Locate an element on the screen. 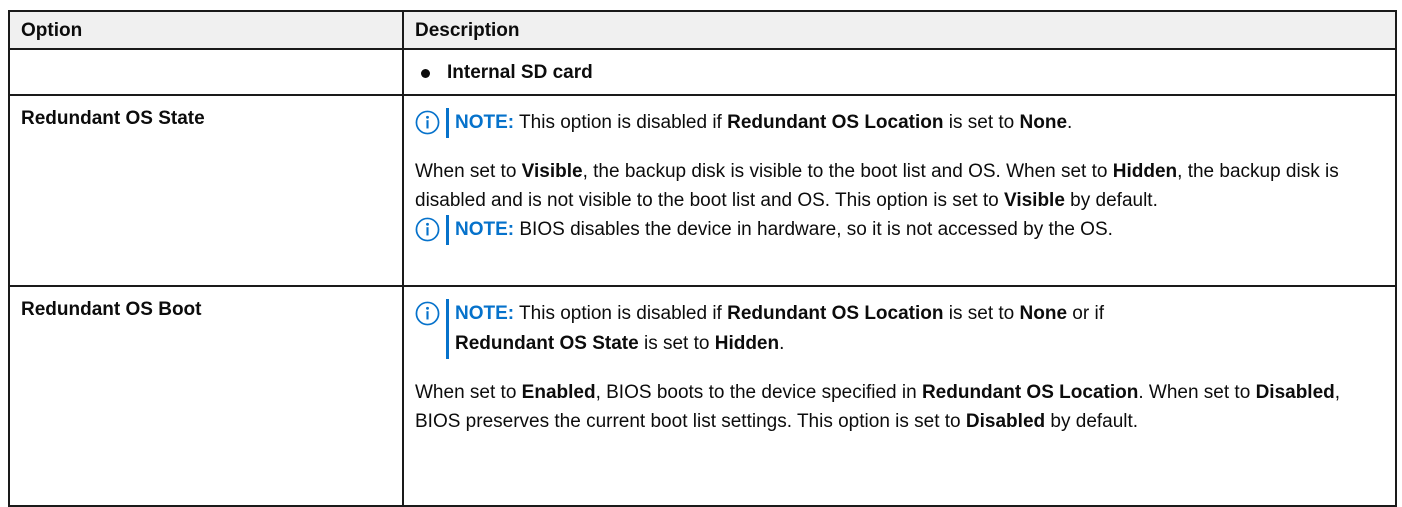 This screenshot has height=507, width=1402. bullet-list-item: Internal SD card is located at coordinates (899, 73).